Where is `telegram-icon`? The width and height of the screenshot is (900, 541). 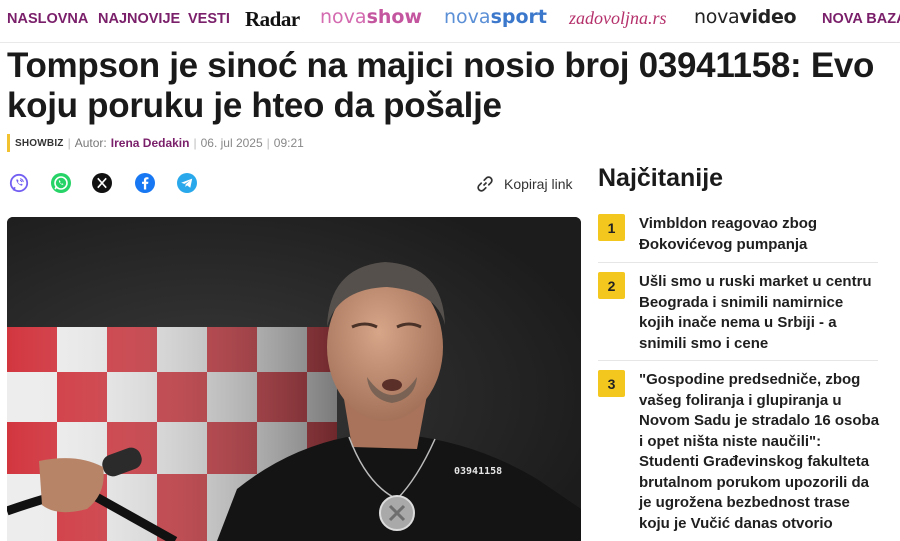
telegram-icon is located at coordinates (187, 183).